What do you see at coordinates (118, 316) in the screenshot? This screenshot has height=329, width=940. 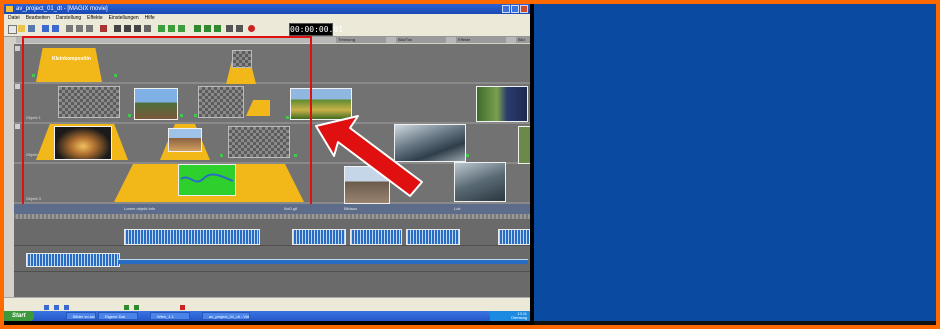 I see `taskbar-button-2: Eigene Dat` at bounding box center [118, 316].